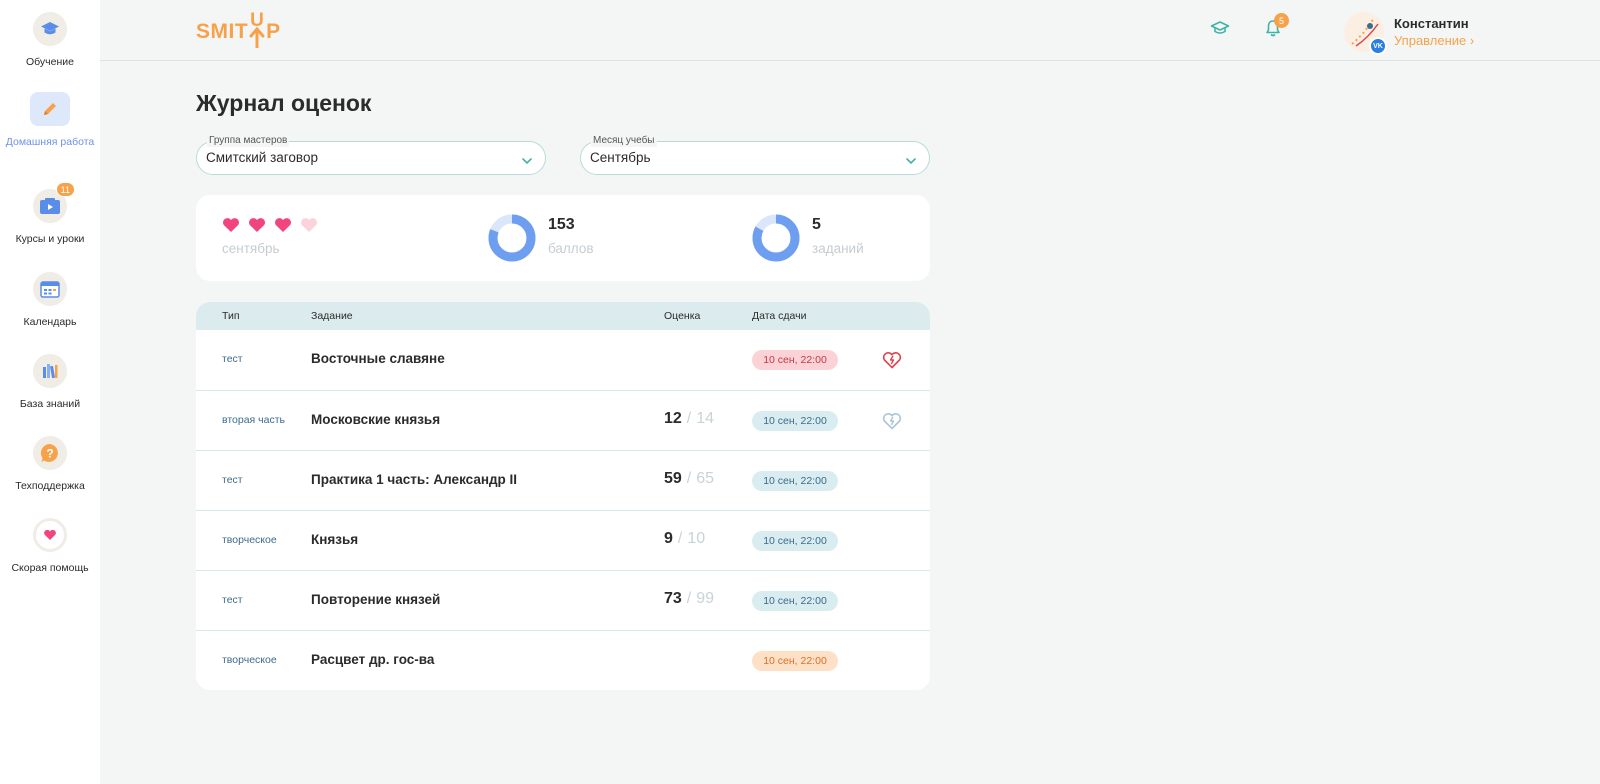 The height and width of the screenshot is (784, 1600). What do you see at coordinates (372, 659) in the screenshot?
I see `task-title: Расцвет др. гос-ва` at bounding box center [372, 659].